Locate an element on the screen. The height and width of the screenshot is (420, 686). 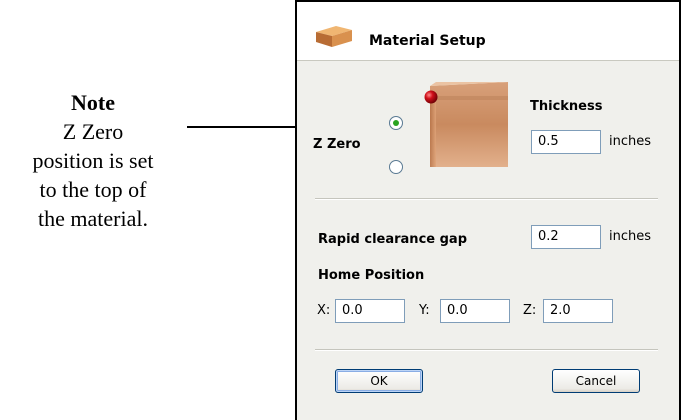
home-position-label: Home Position is located at coordinates (371, 275).